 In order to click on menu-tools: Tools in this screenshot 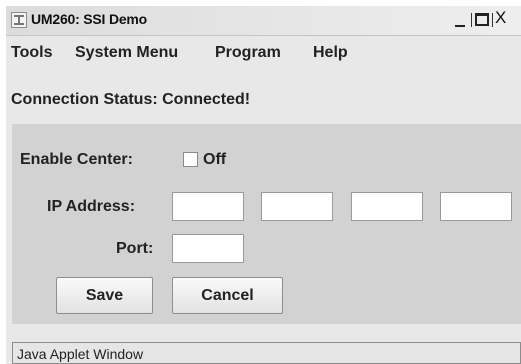, I will do `click(31, 53)`.